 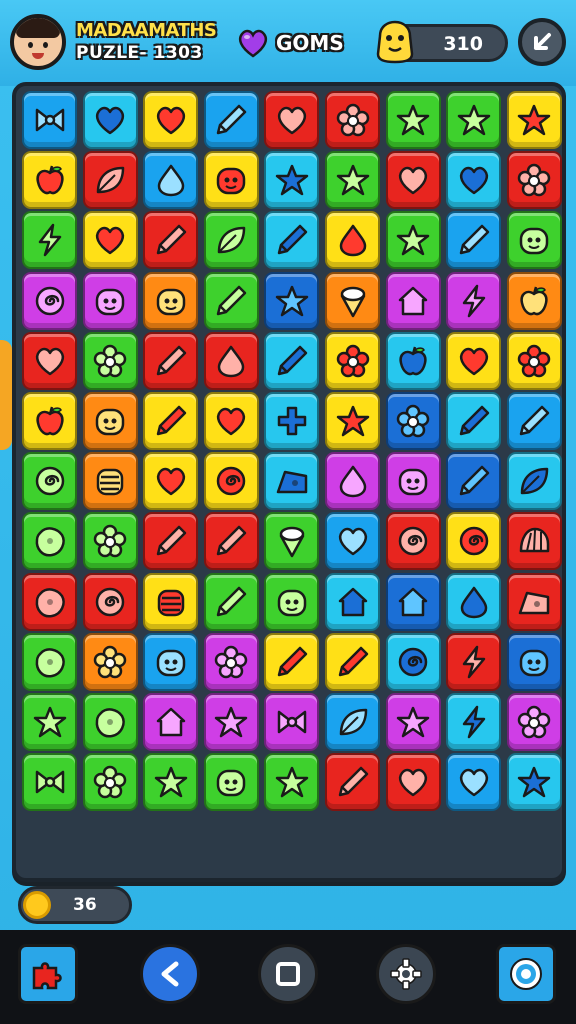 What do you see at coordinates (49, 782) in the screenshot?
I see `tile-green-bow` at bounding box center [49, 782].